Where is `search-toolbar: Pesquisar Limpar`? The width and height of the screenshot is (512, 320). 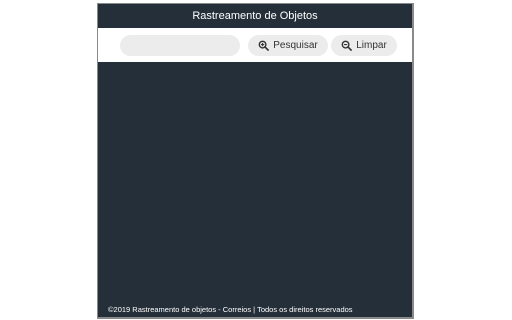
search-toolbar: Pesquisar Limpar is located at coordinates (255, 45).